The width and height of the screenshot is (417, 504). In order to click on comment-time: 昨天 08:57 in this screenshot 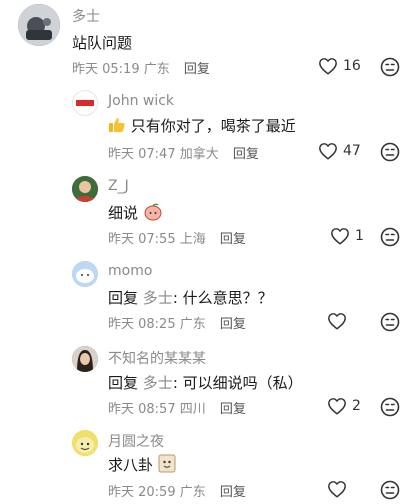, I will do `click(142, 409)`.